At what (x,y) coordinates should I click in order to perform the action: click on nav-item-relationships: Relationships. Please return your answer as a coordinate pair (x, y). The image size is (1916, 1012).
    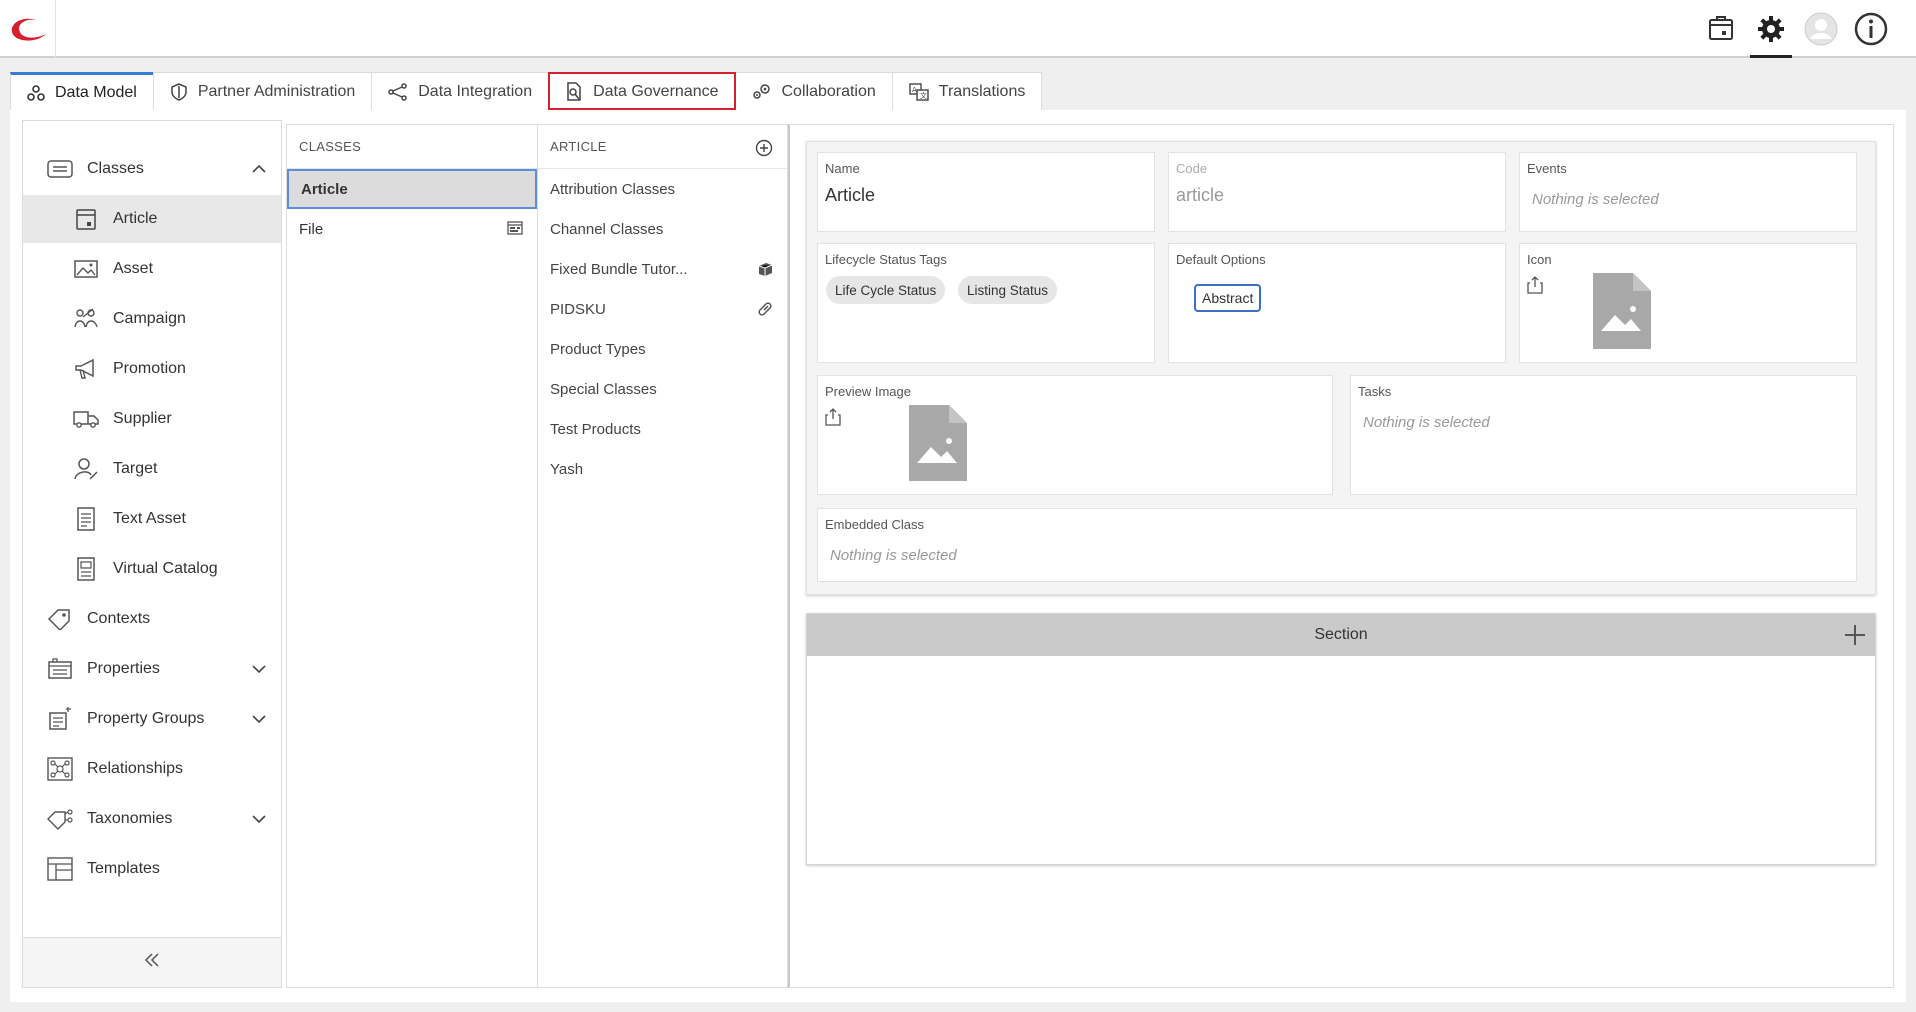
    Looking at the image, I should click on (152, 769).